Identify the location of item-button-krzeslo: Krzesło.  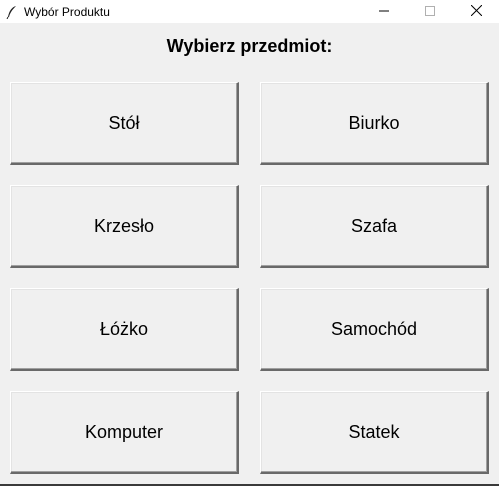
(124, 226).